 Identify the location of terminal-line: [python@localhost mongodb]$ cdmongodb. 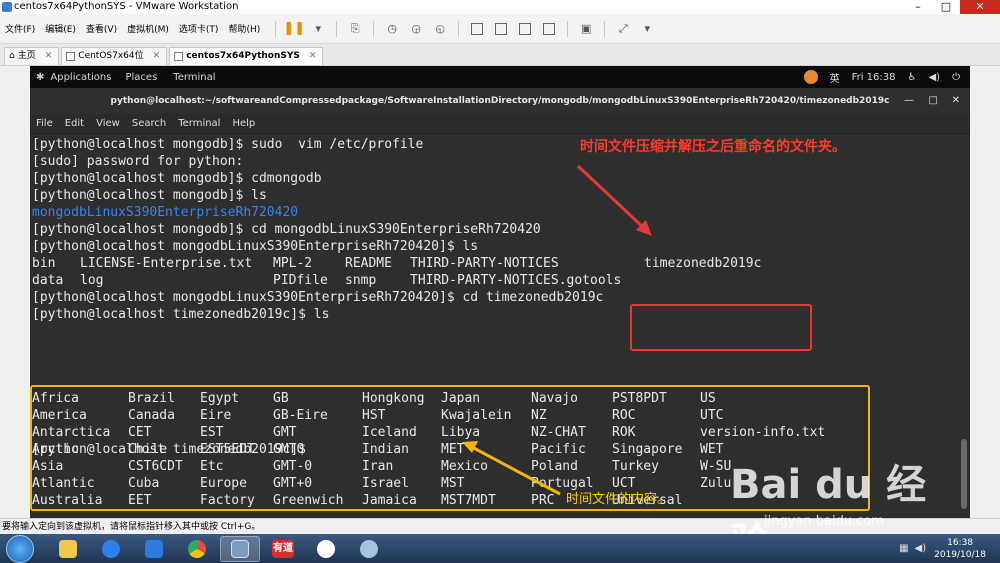
(177, 178).